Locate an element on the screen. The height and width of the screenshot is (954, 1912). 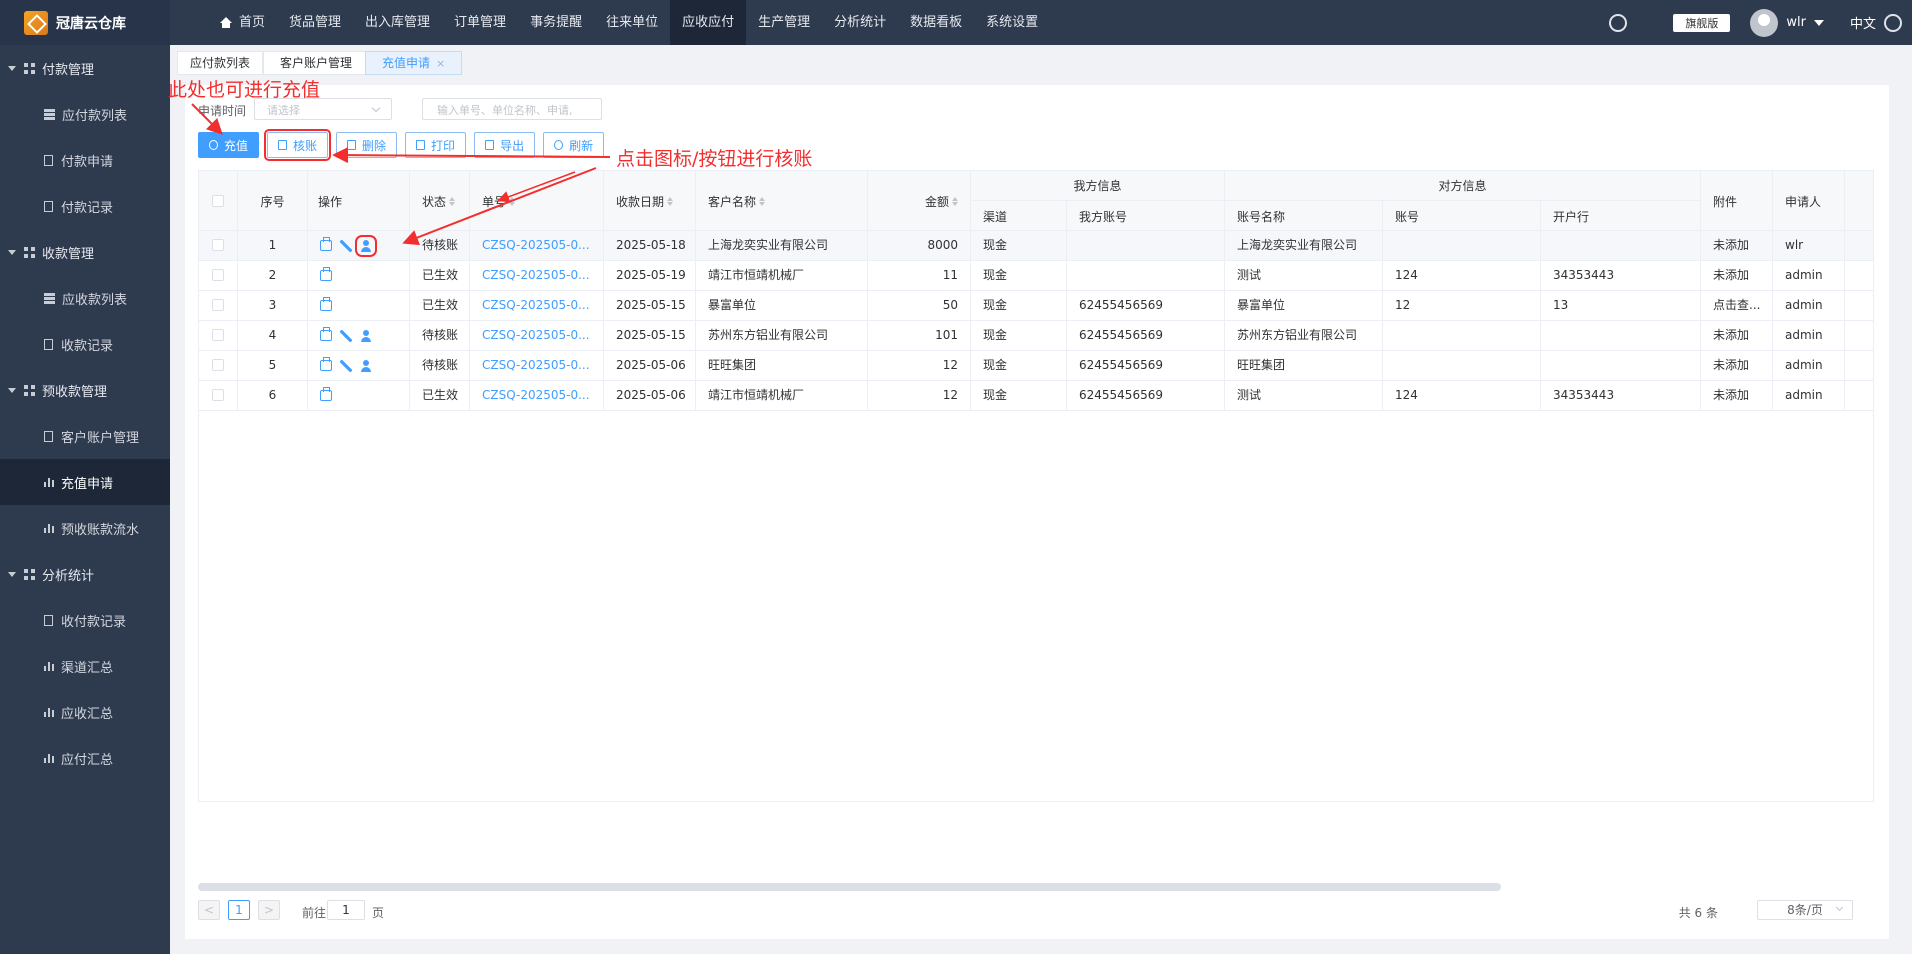
topnav-item-8: 分析统计 is located at coordinates (860, 22).